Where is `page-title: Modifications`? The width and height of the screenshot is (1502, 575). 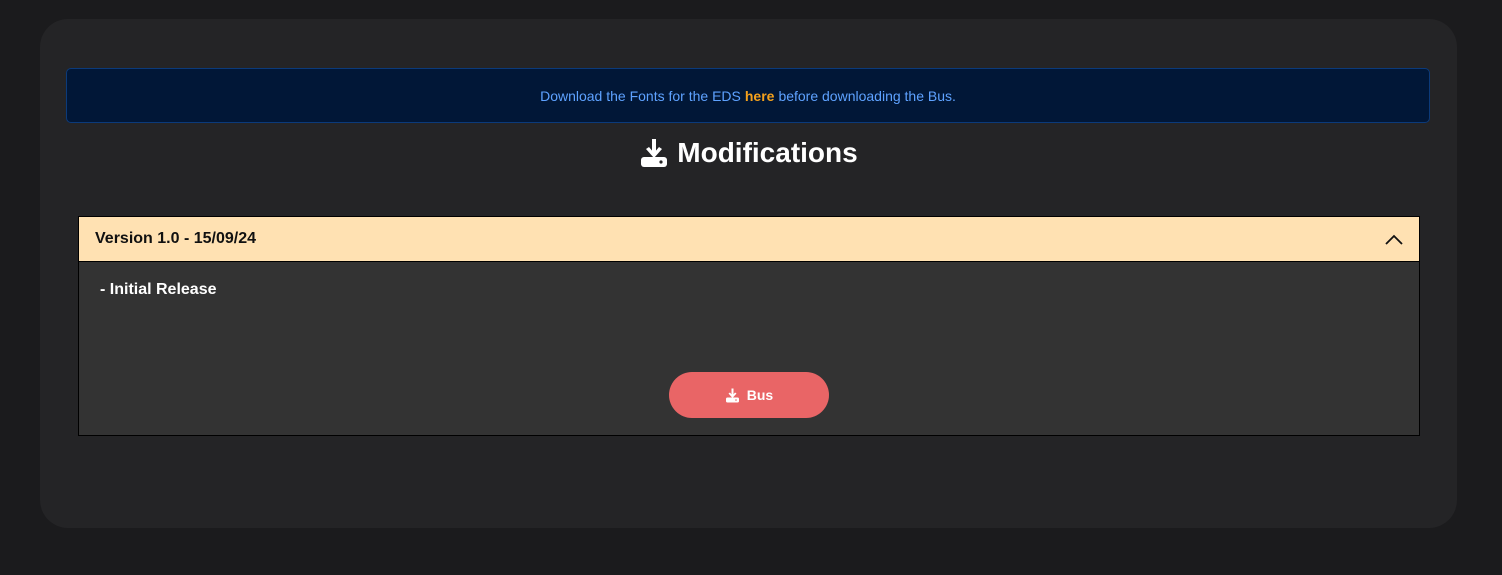 page-title: Modifications is located at coordinates (767, 152).